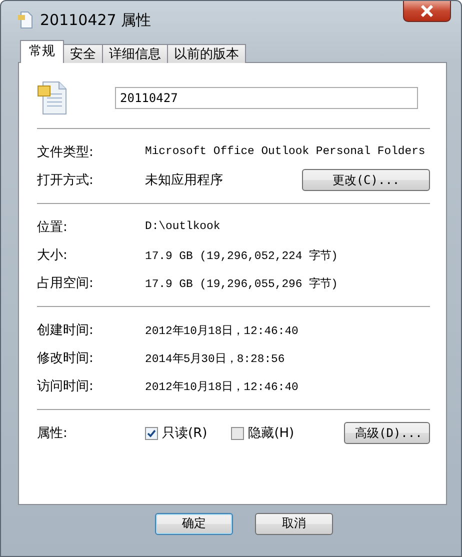 The height and width of the screenshot is (557, 462). What do you see at coordinates (184, 180) in the screenshot?
I see `property-value: 未知应用程序` at bounding box center [184, 180].